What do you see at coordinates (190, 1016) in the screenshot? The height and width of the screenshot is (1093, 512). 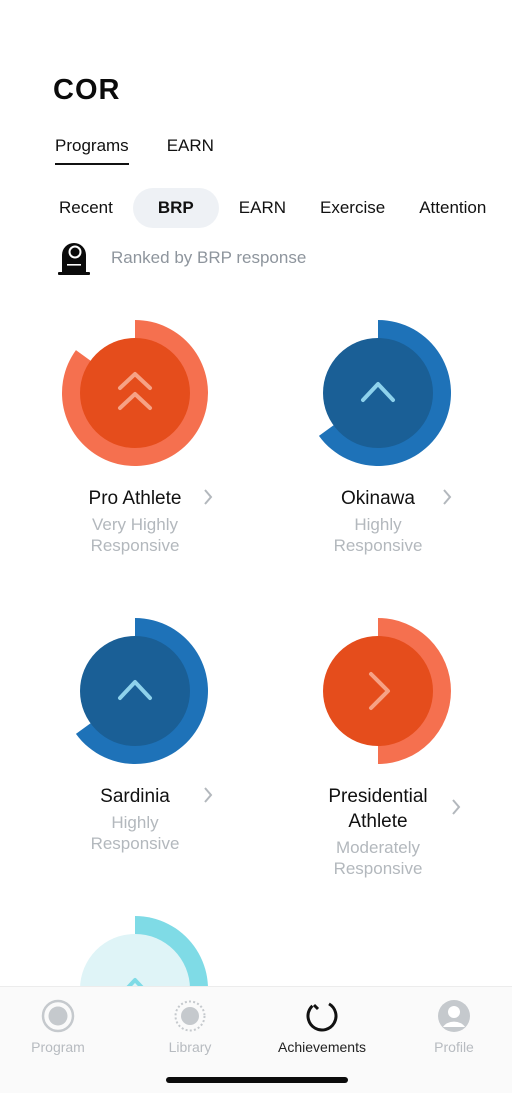 I see `dotted-circle-icon` at bounding box center [190, 1016].